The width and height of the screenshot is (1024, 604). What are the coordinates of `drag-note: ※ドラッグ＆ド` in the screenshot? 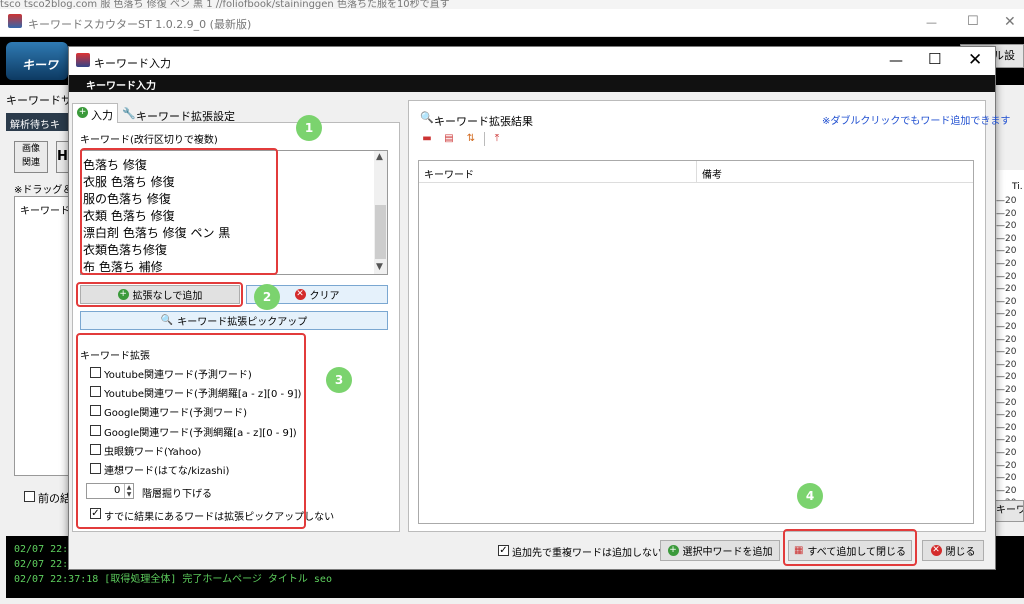 It's located at (42, 190).